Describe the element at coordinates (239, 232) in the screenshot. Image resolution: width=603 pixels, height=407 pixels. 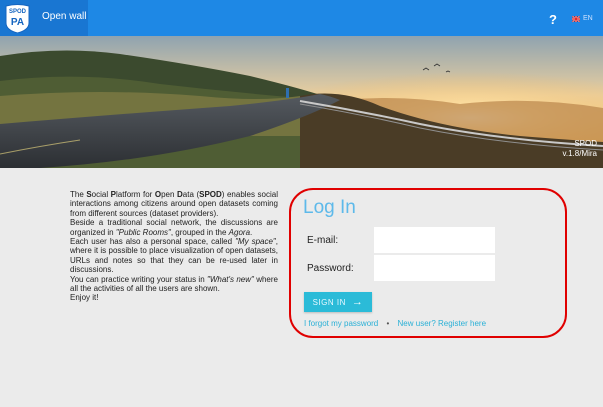
I see `description-text: Agora` at that location.